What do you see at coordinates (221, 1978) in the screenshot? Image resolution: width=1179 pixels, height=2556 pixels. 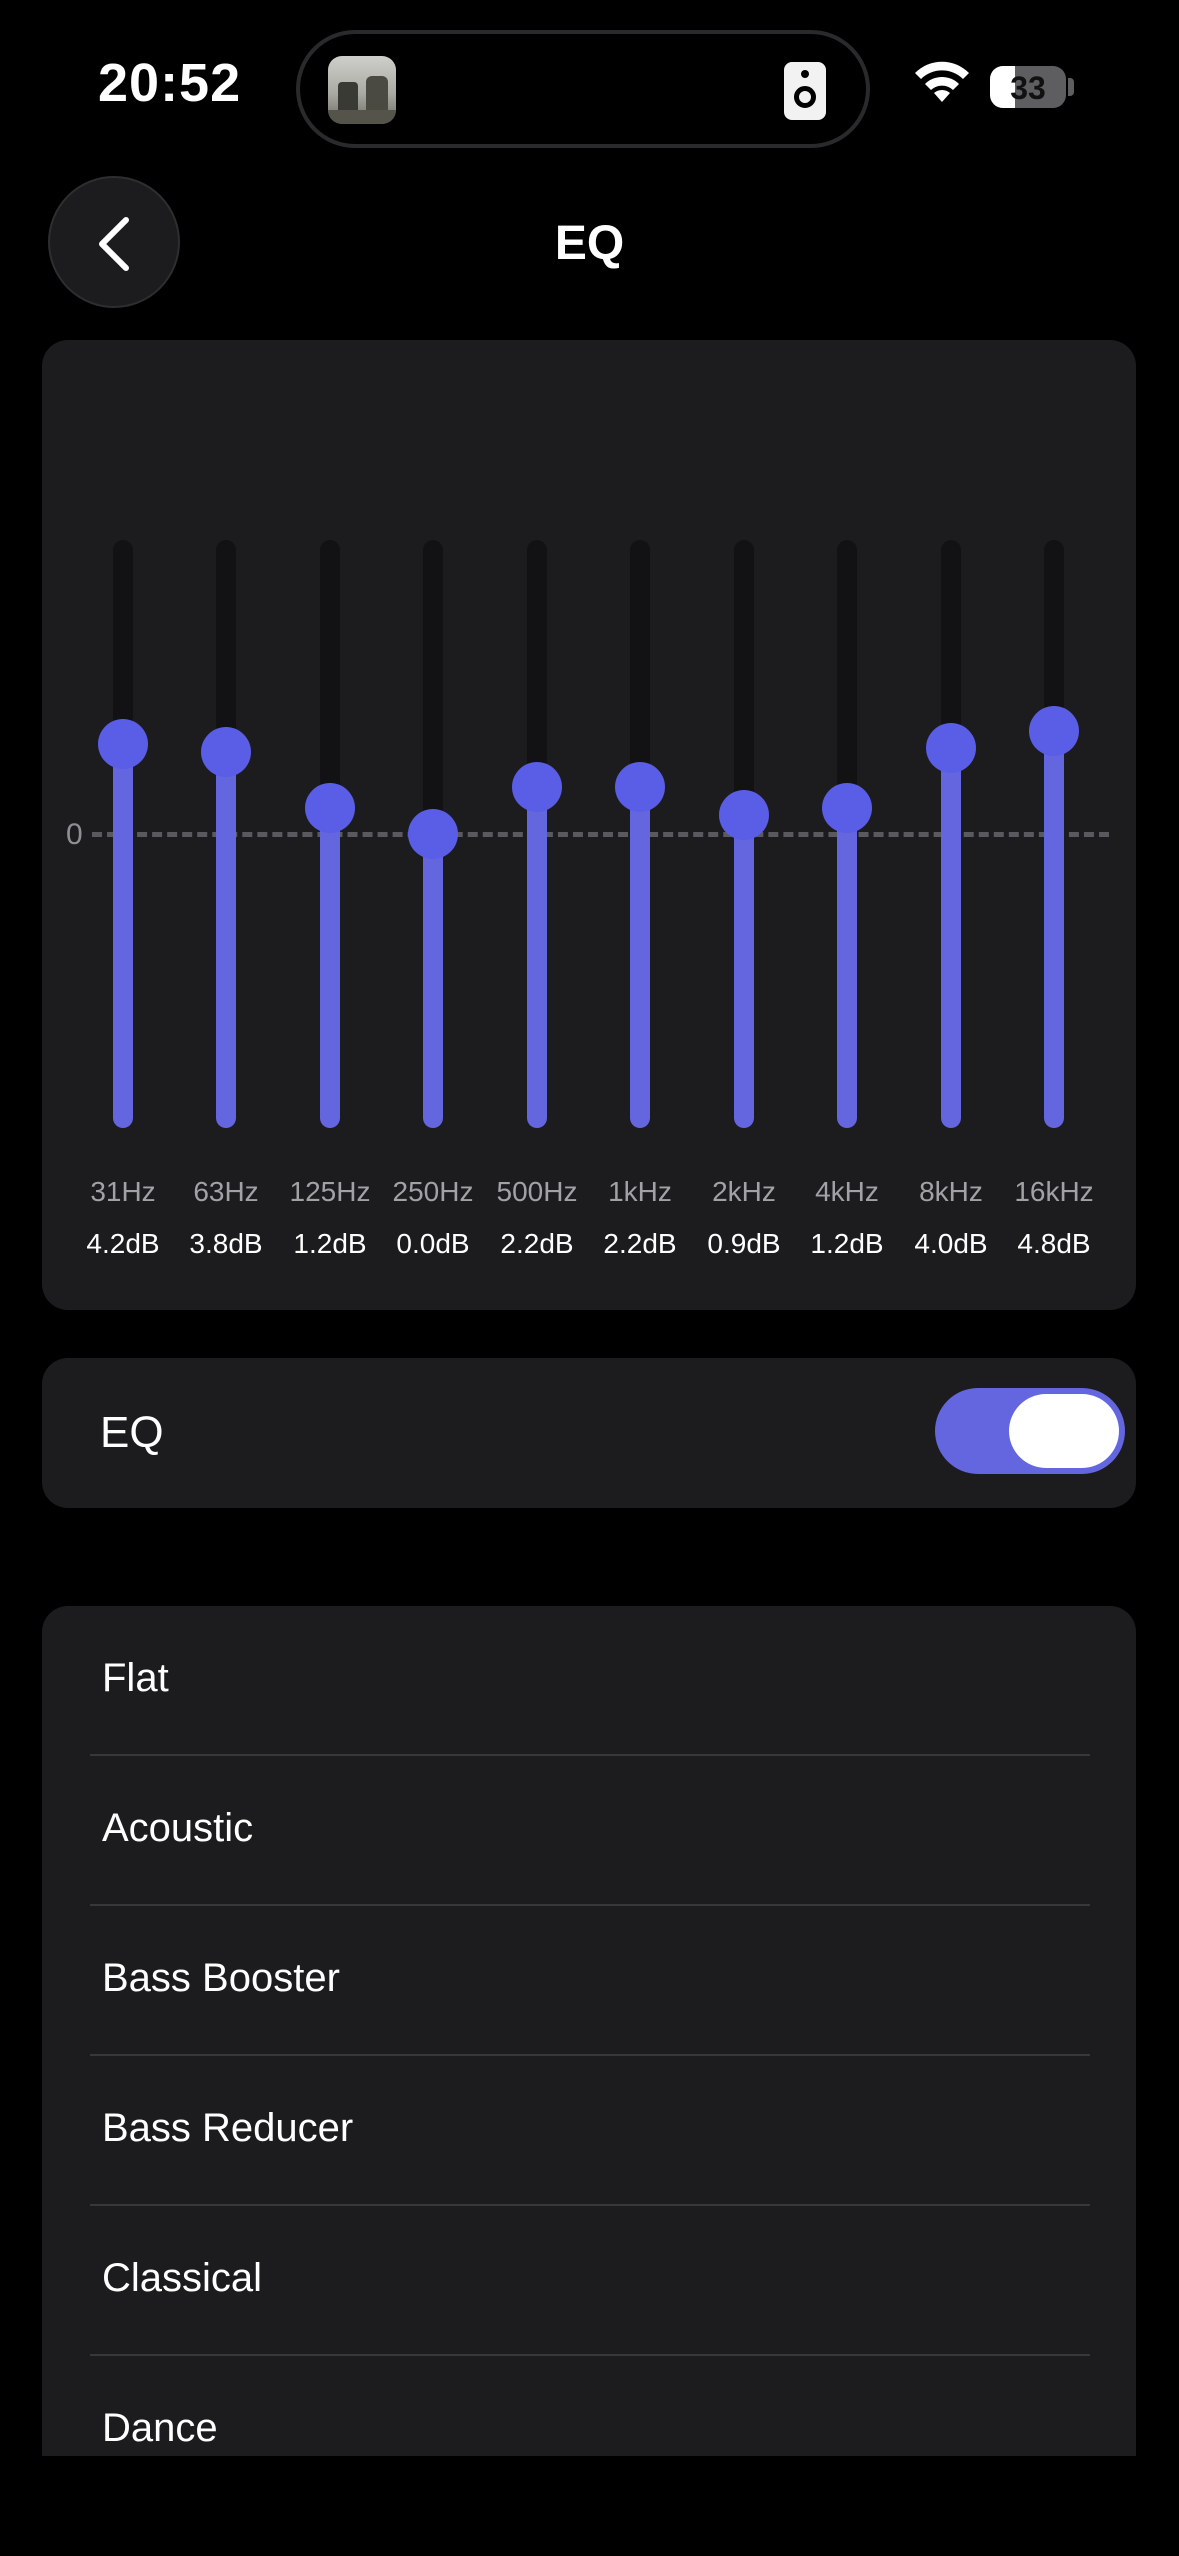 I see `preset-label: Bass Booster` at bounding box center [221, 1978].